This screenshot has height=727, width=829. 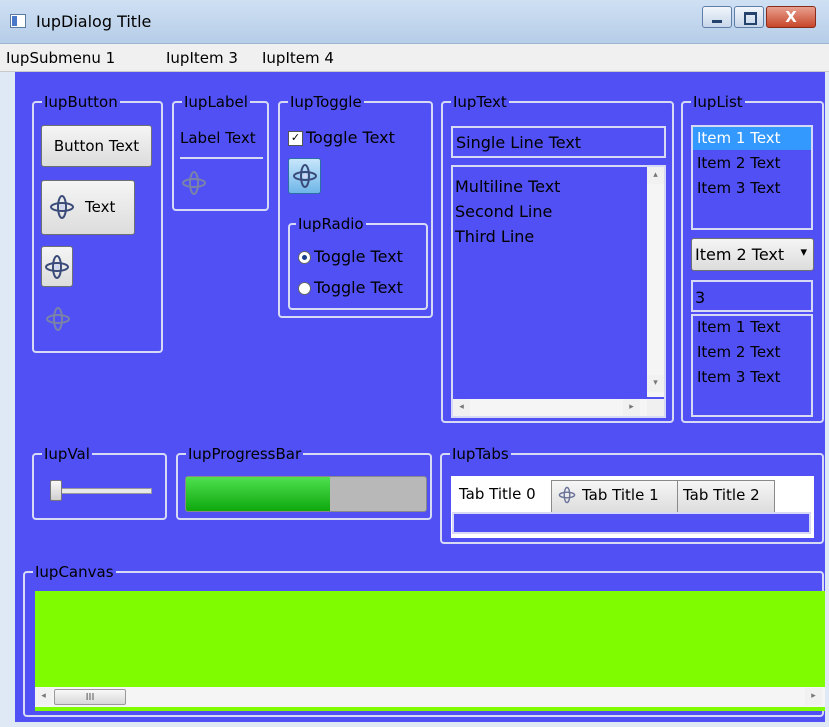 What do you see at coordinates (480, 102) in the screenshot?
I see `frame-title: IupText` at bounding box center [480, 102].